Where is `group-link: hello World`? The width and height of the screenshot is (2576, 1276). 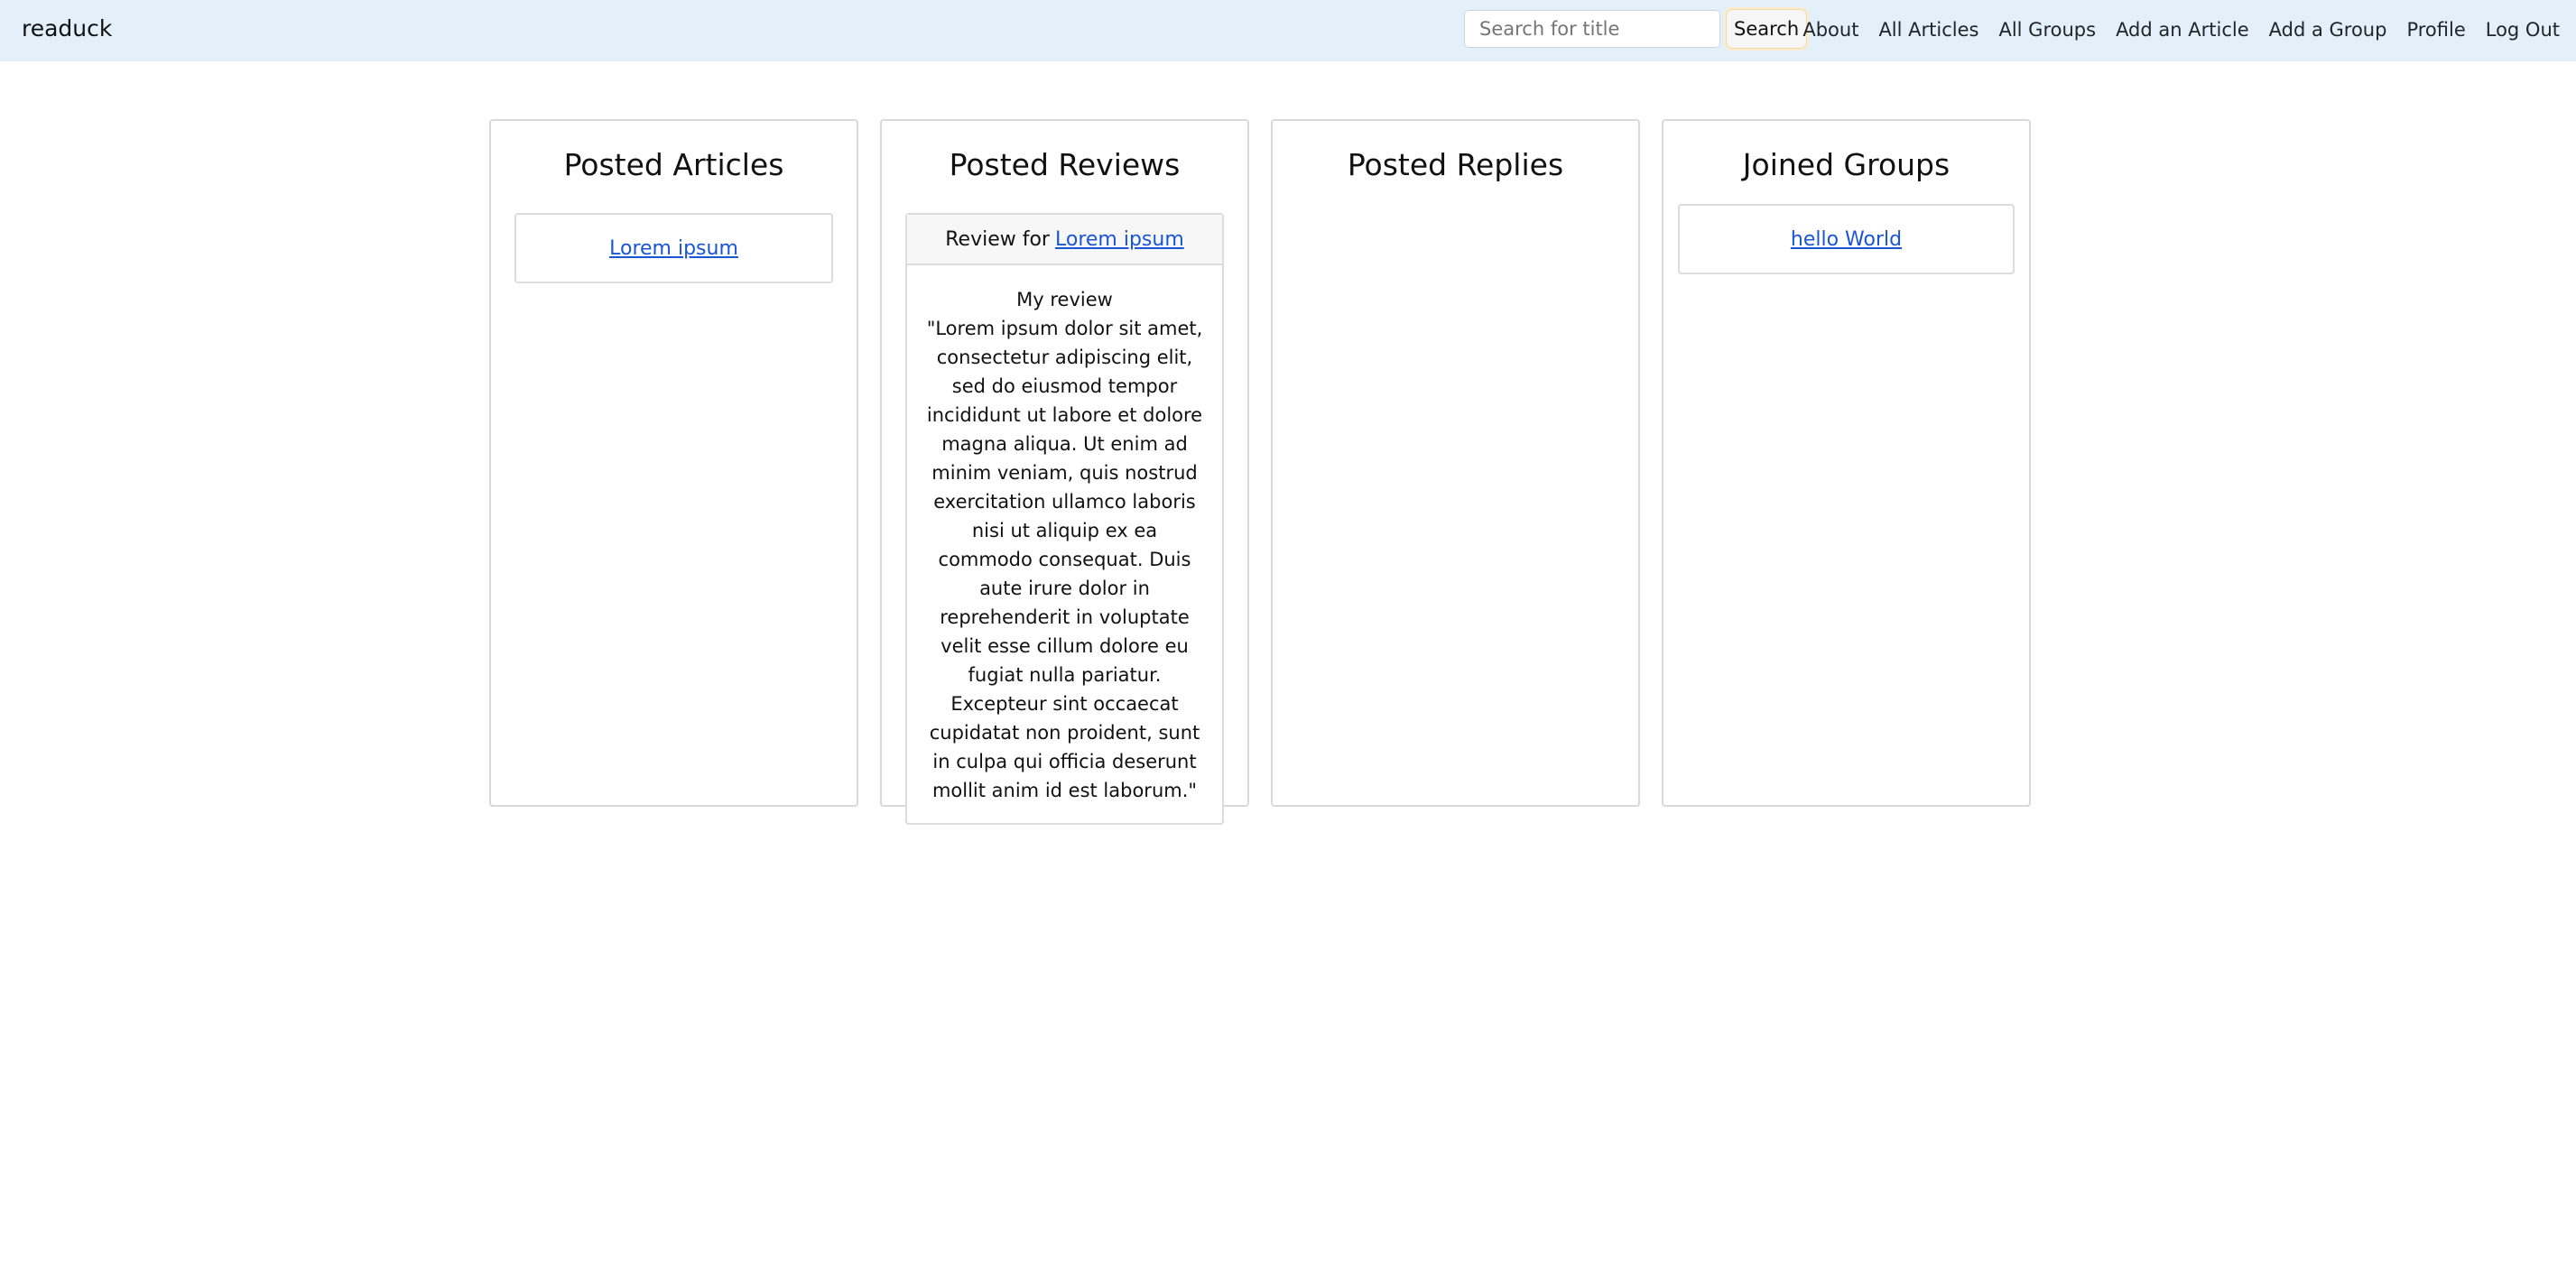
group-link: hello World is located at coordinates (1846, 239).